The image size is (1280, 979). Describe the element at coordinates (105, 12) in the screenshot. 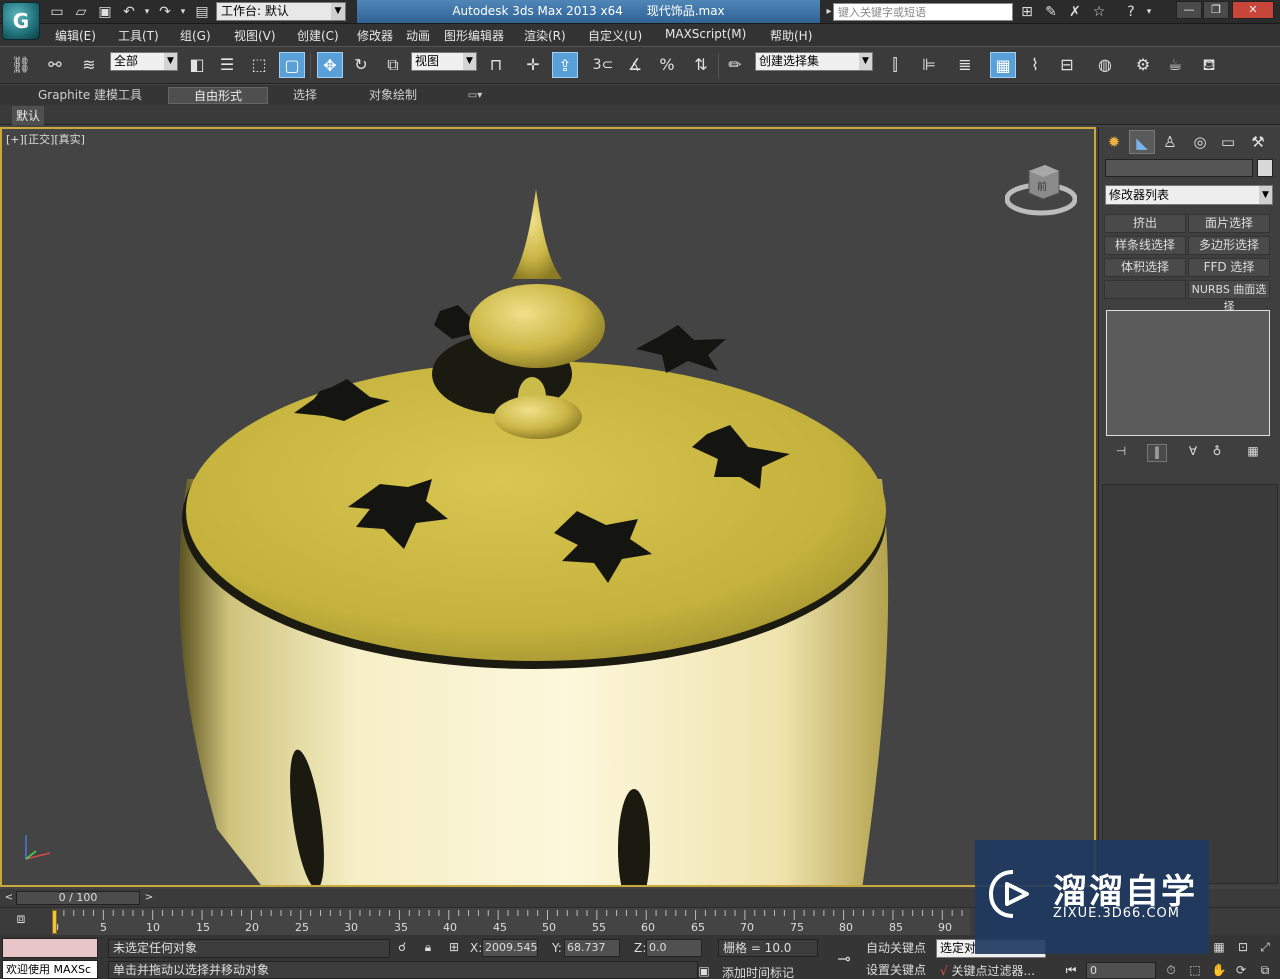

I see `save-file-icon: ▣` at that location.